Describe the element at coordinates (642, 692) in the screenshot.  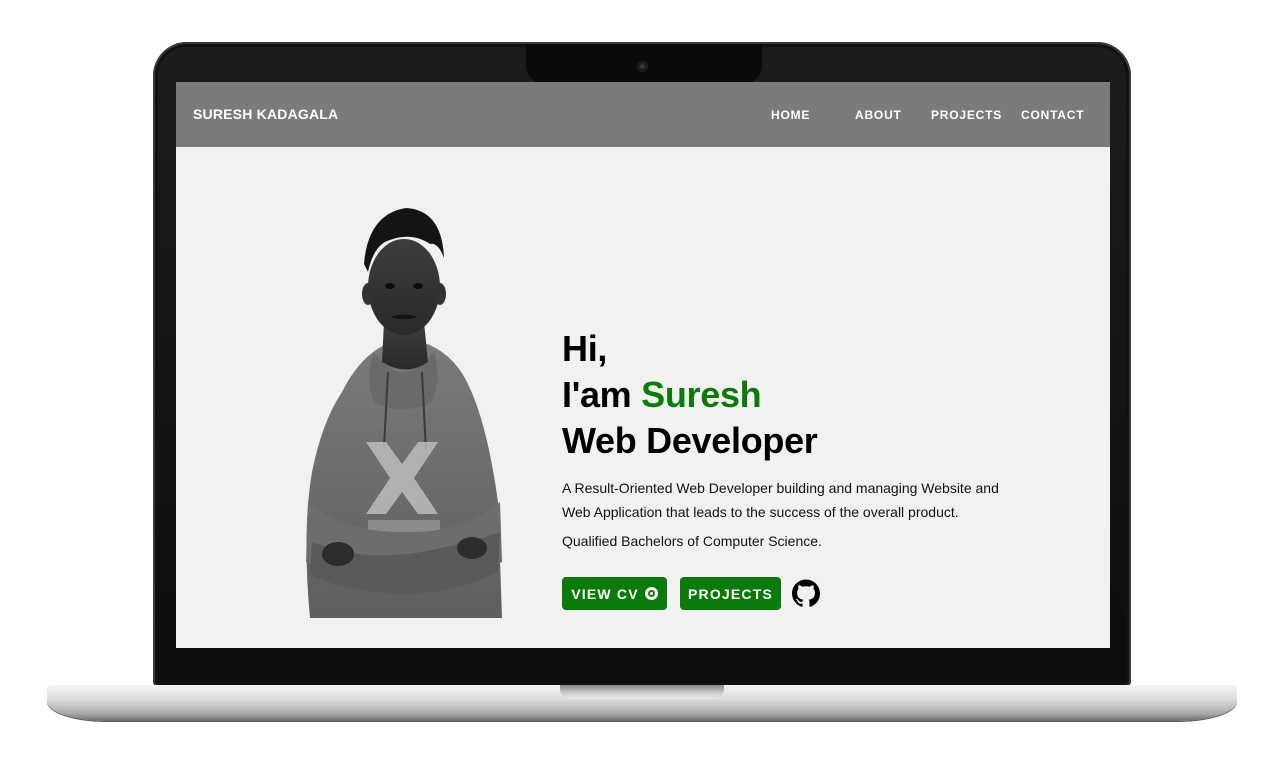
I see `laptop-hinge` at that location.